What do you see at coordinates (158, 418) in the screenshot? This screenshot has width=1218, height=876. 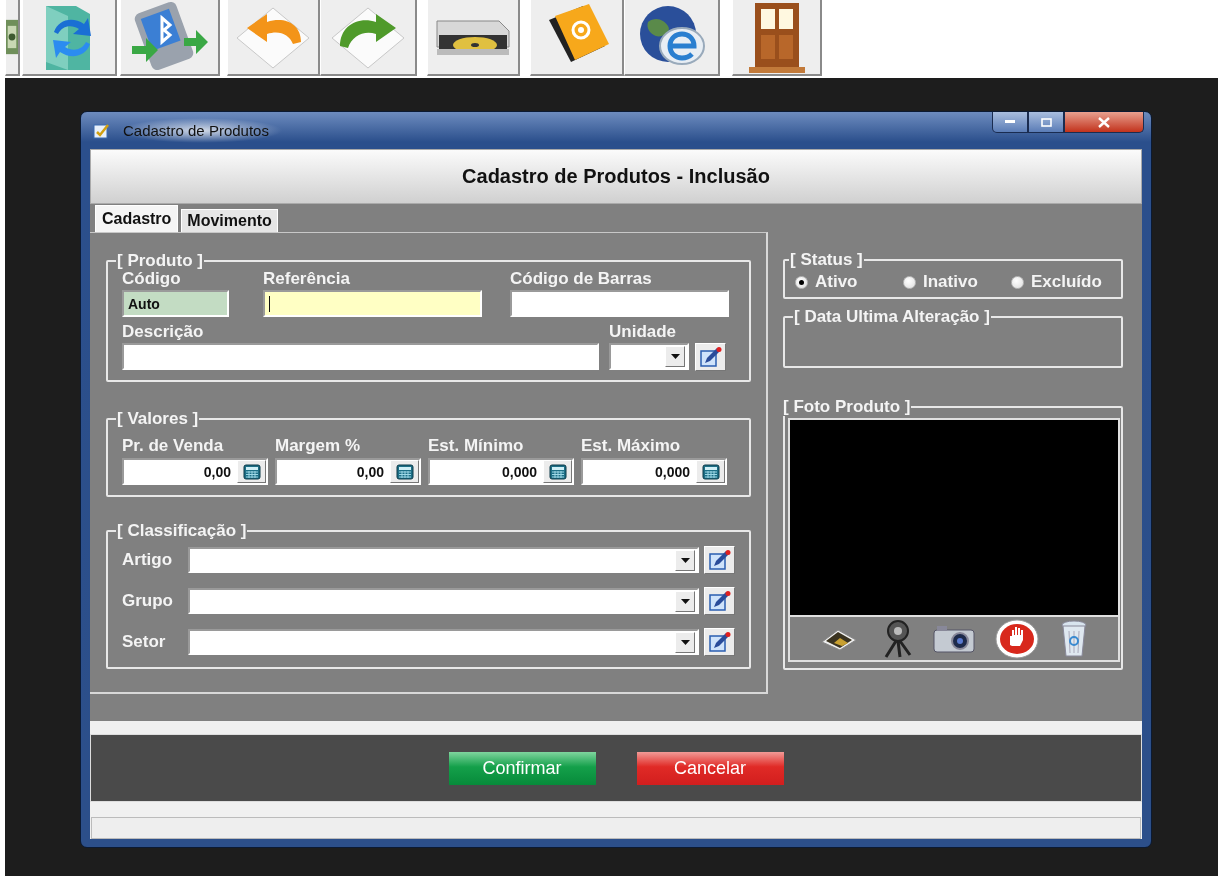 I see `group-title: [ Valores ]` at bounding box center [158, 418].